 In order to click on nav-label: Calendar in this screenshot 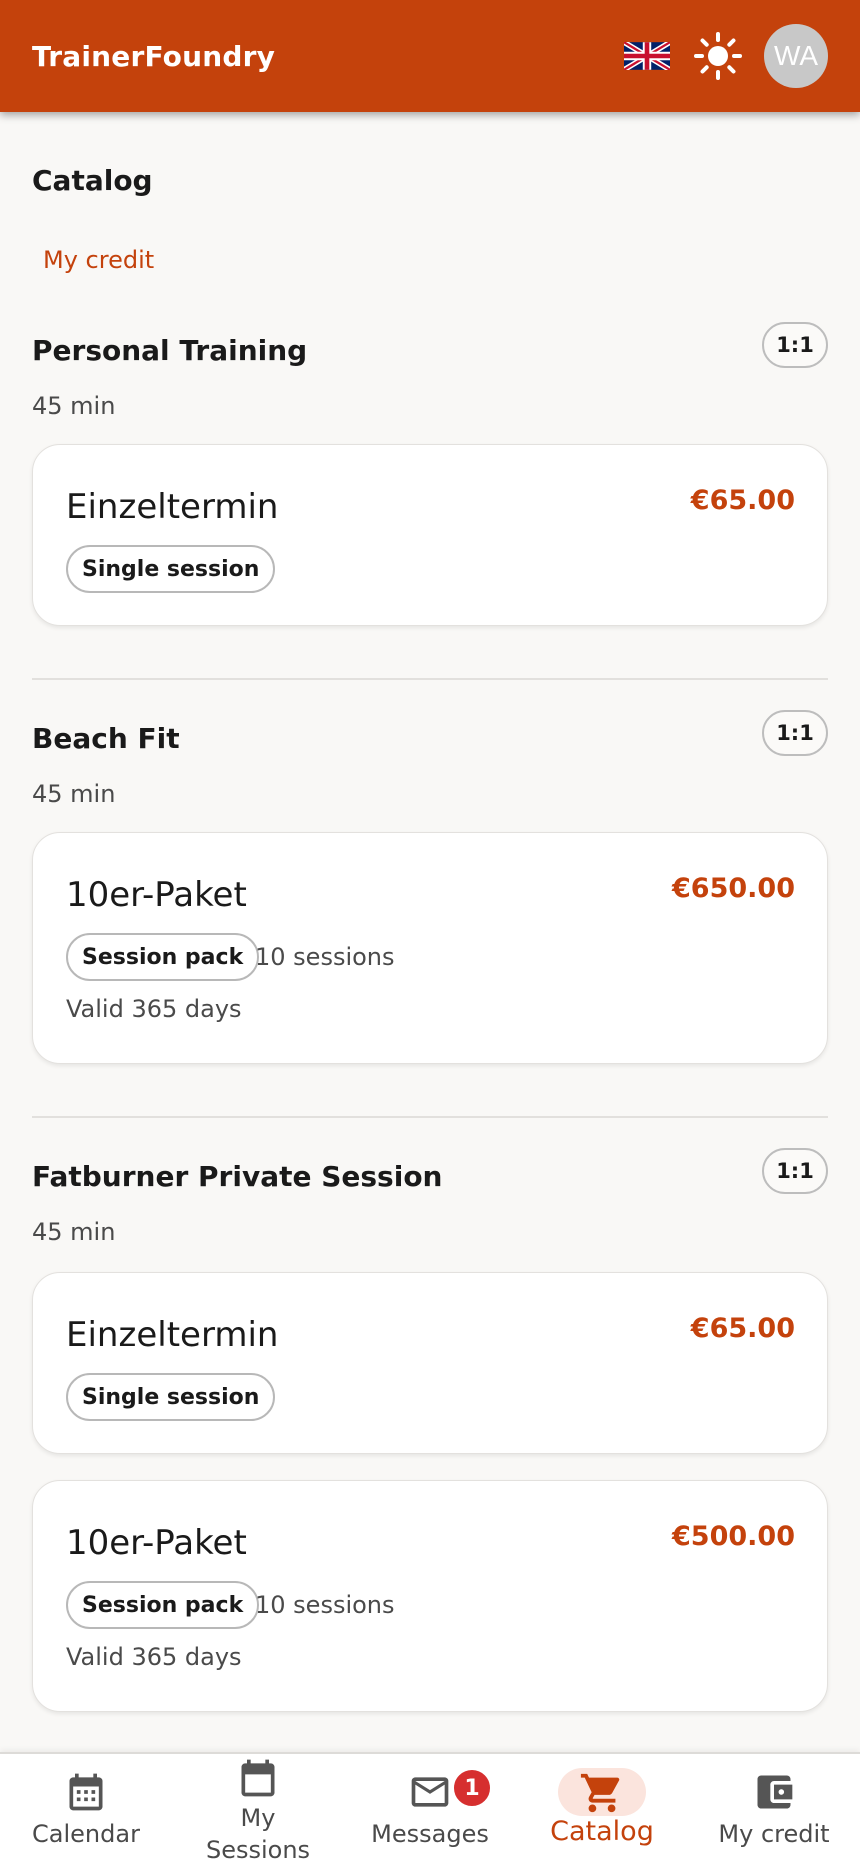, I will do `click(86, 1834)`.